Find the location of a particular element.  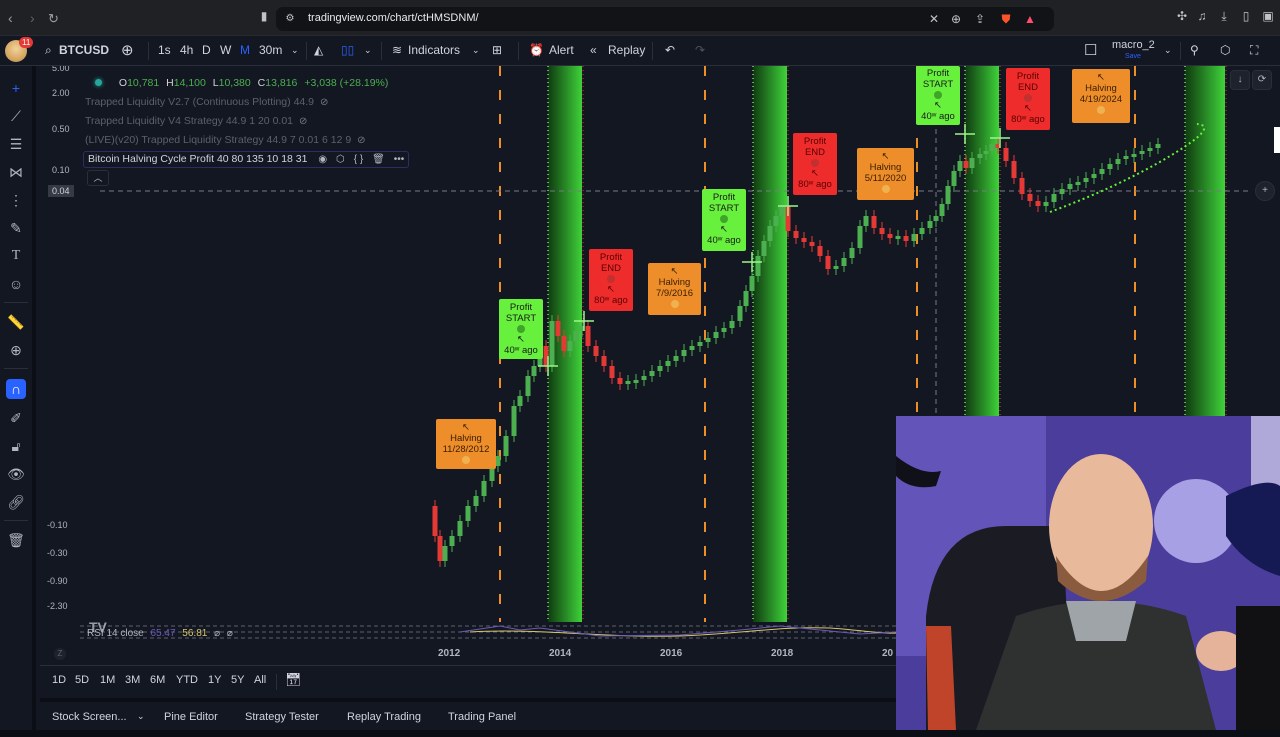

undo-icon: ↶ is located at coordinates (670, 50).